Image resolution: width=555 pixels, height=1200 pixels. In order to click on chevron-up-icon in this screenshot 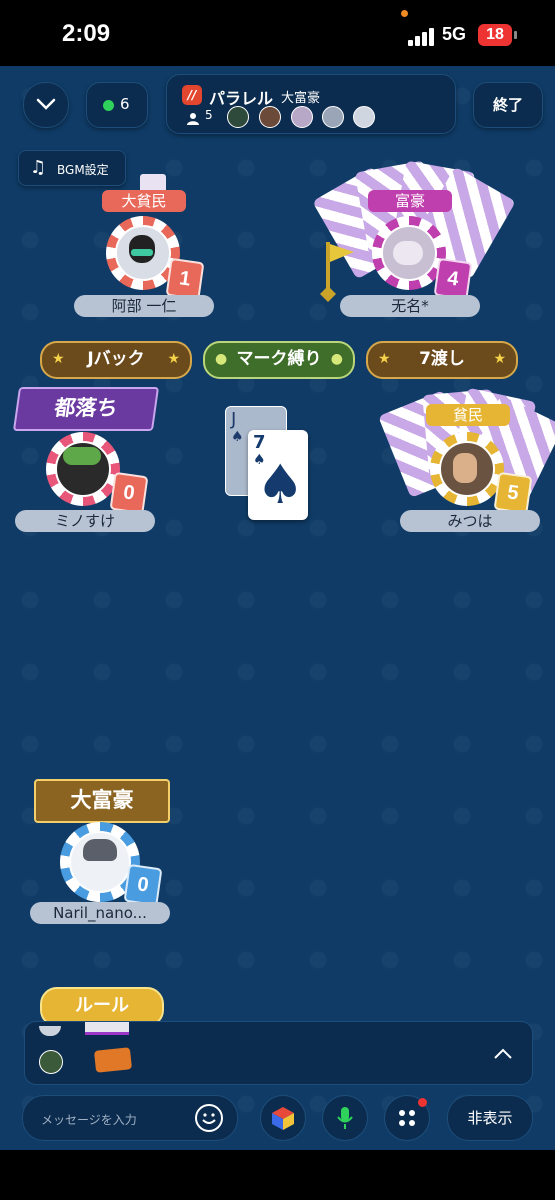, I will do `click(503, 1054)`.